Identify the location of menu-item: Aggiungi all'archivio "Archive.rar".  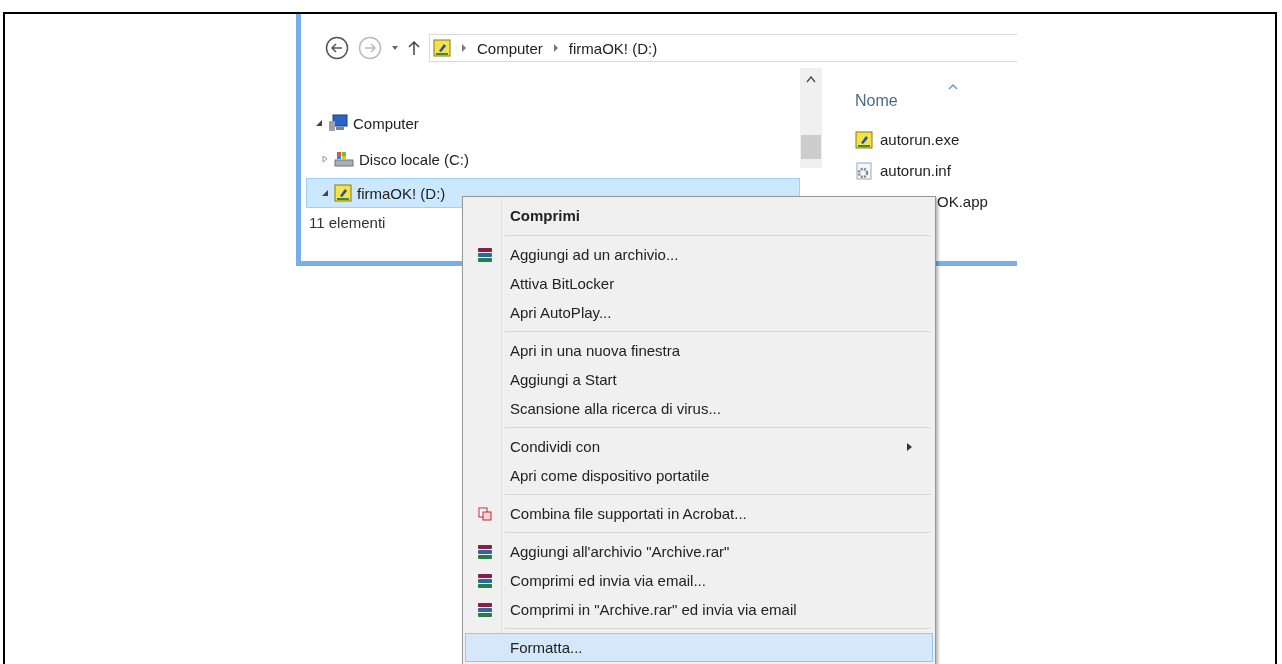
(699, 551).